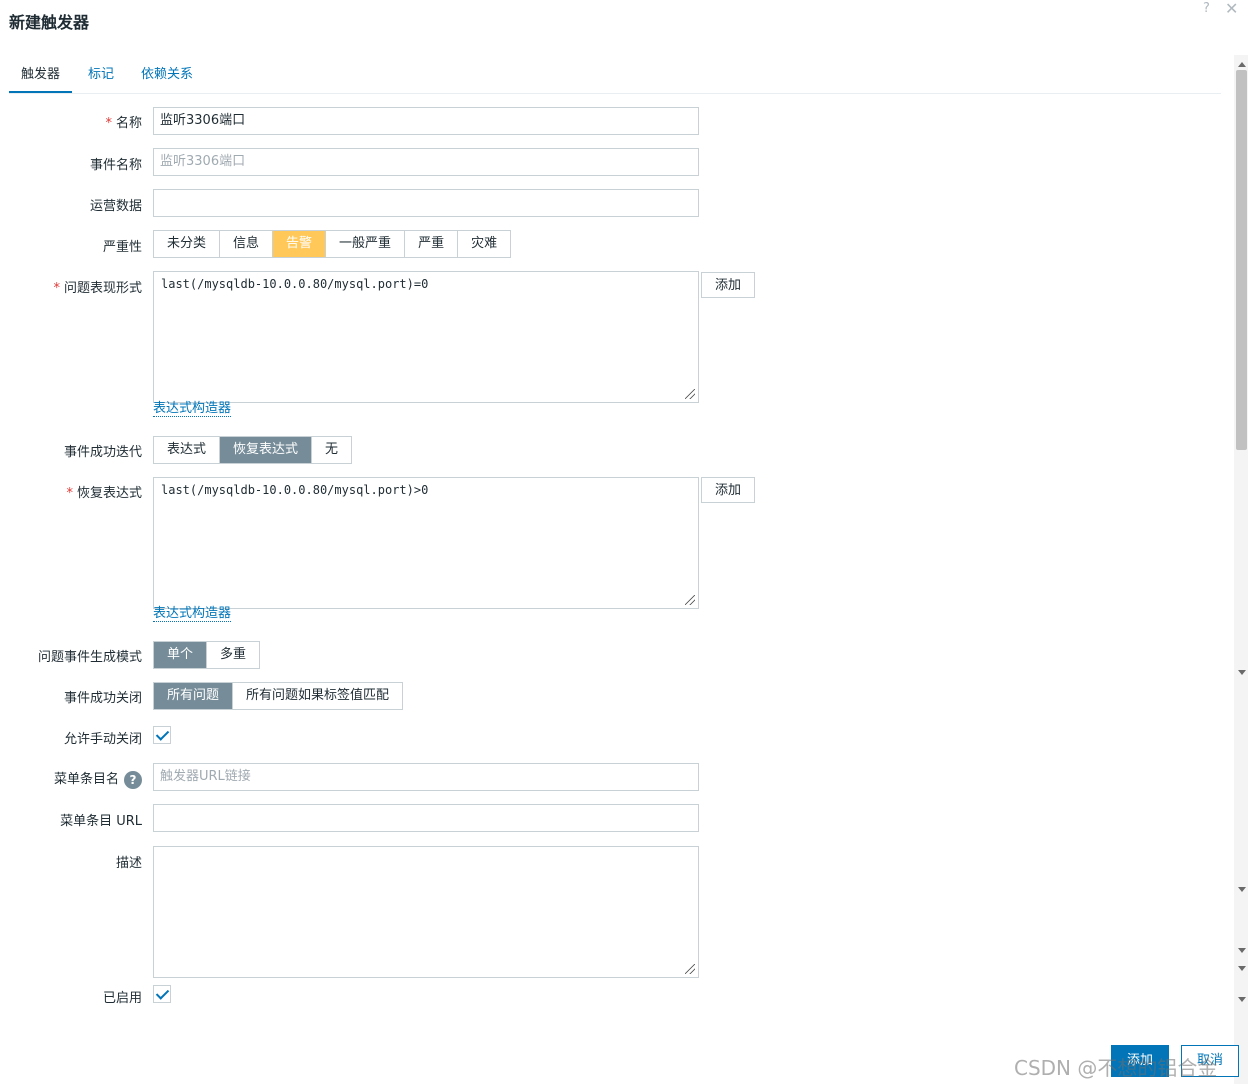 The image size is (1248, 1084). I want to click on ok-close-label: 事件成功关闭, so click(102, 698).